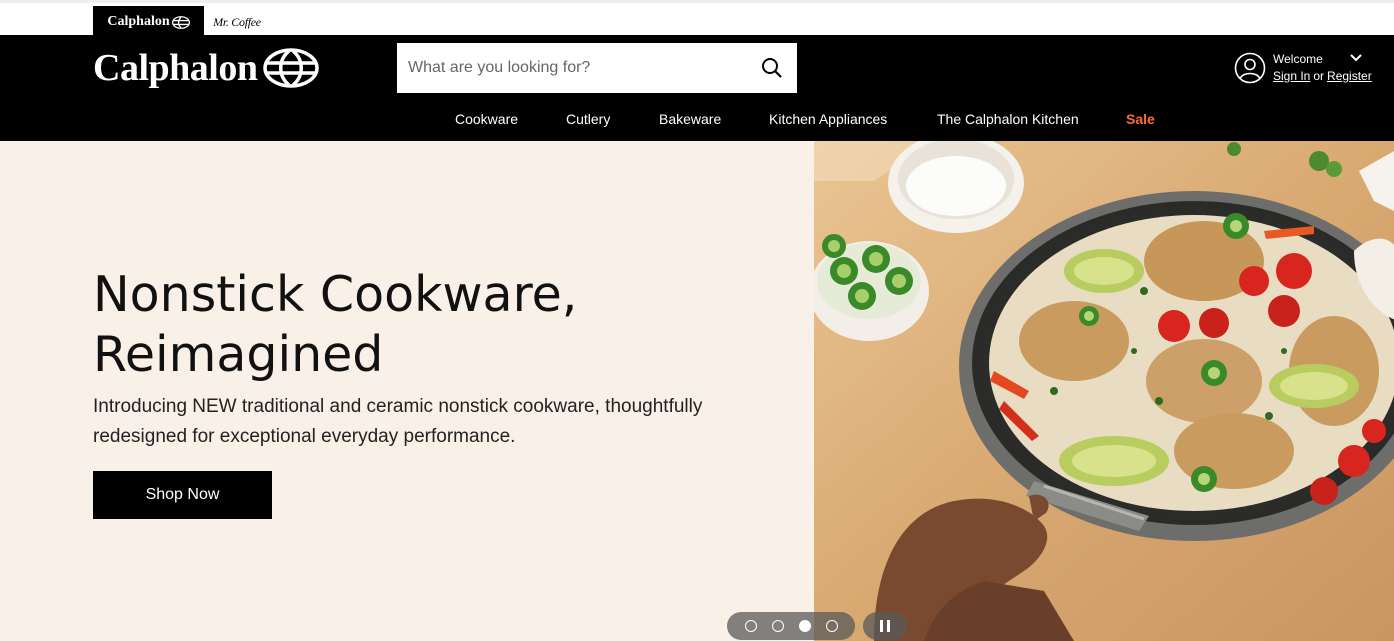  What do you see at coordinates (804, 626) in the screenshot?
I see `carousel-dot-active` at bounding box center [804, 626].